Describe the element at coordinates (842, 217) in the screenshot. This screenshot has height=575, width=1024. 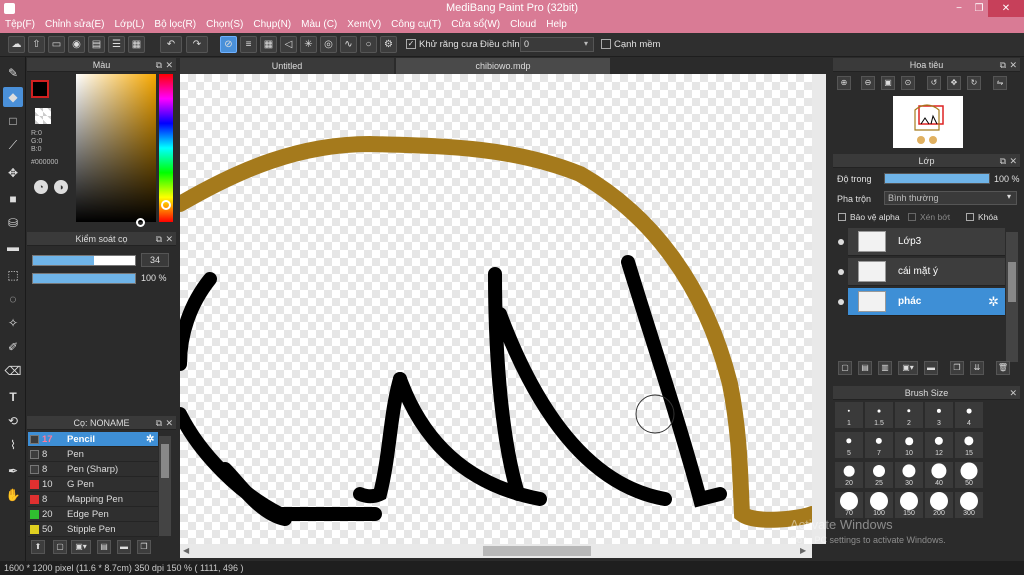
I see `protect-alpha-checkbox` at that location.